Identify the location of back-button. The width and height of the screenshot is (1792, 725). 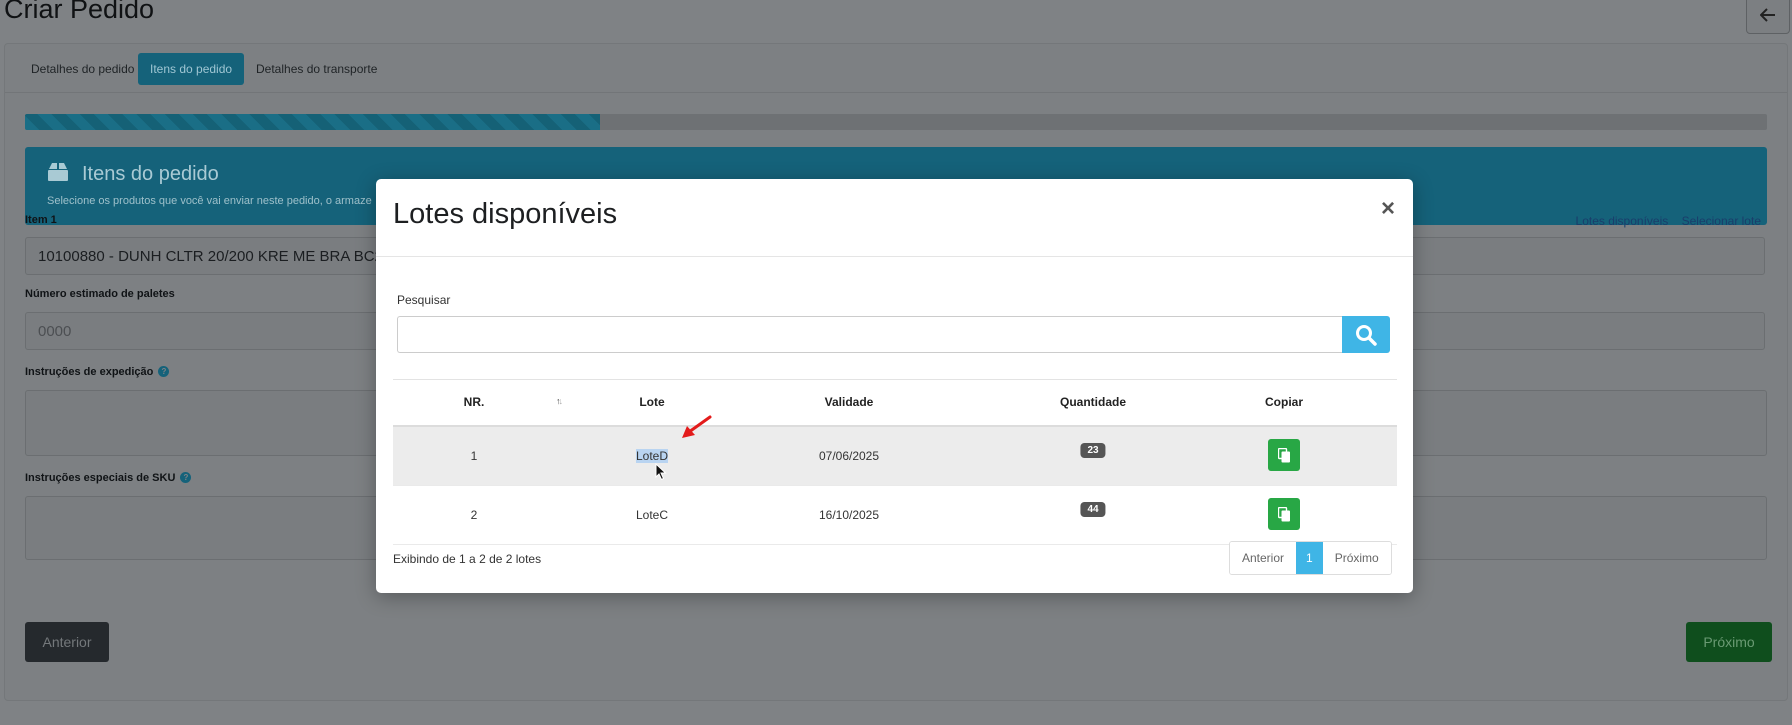
(1768, 17).